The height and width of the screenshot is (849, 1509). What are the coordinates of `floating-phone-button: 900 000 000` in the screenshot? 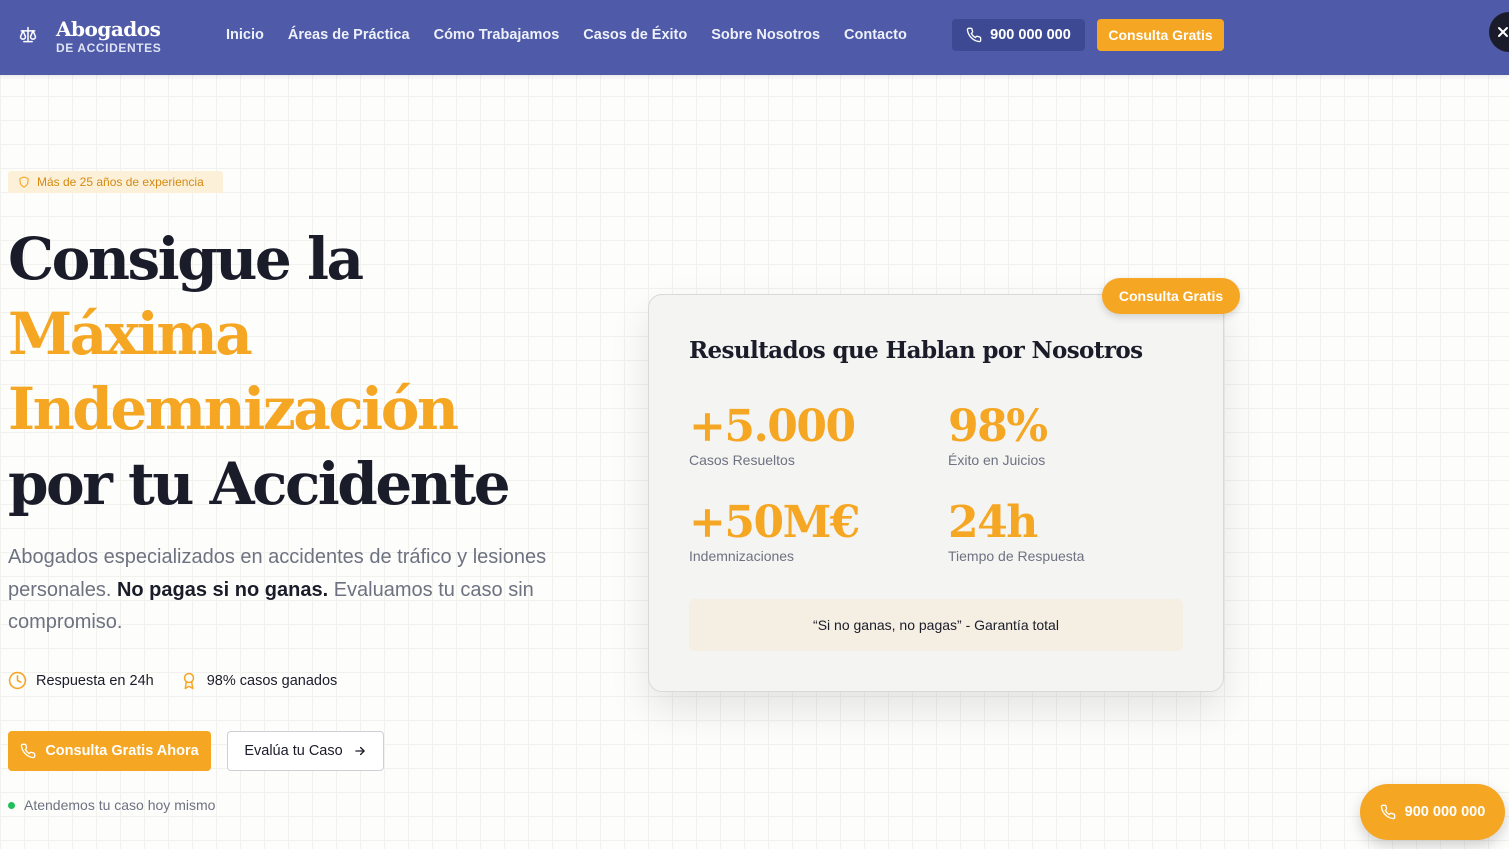 It's located at (1432, 812).